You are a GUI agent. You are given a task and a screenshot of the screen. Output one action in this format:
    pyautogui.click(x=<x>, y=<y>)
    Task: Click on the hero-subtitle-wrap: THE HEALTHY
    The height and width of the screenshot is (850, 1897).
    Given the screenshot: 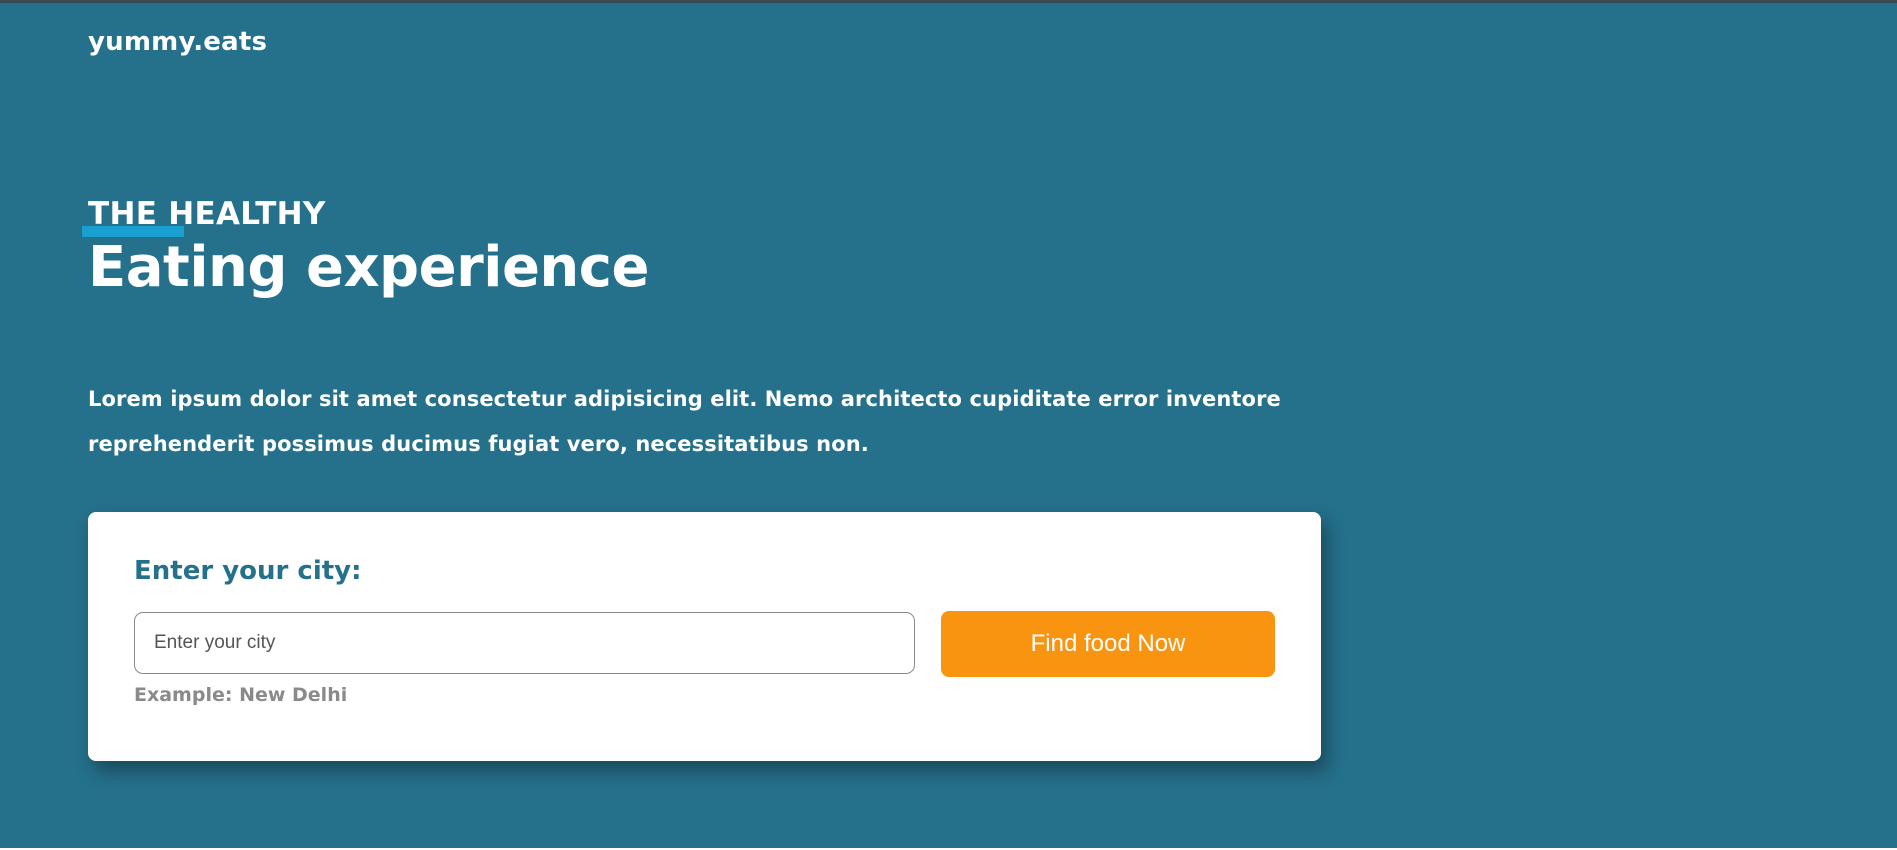 What is the action you would take?
    pyautogui.click(x=204, y=216)
    